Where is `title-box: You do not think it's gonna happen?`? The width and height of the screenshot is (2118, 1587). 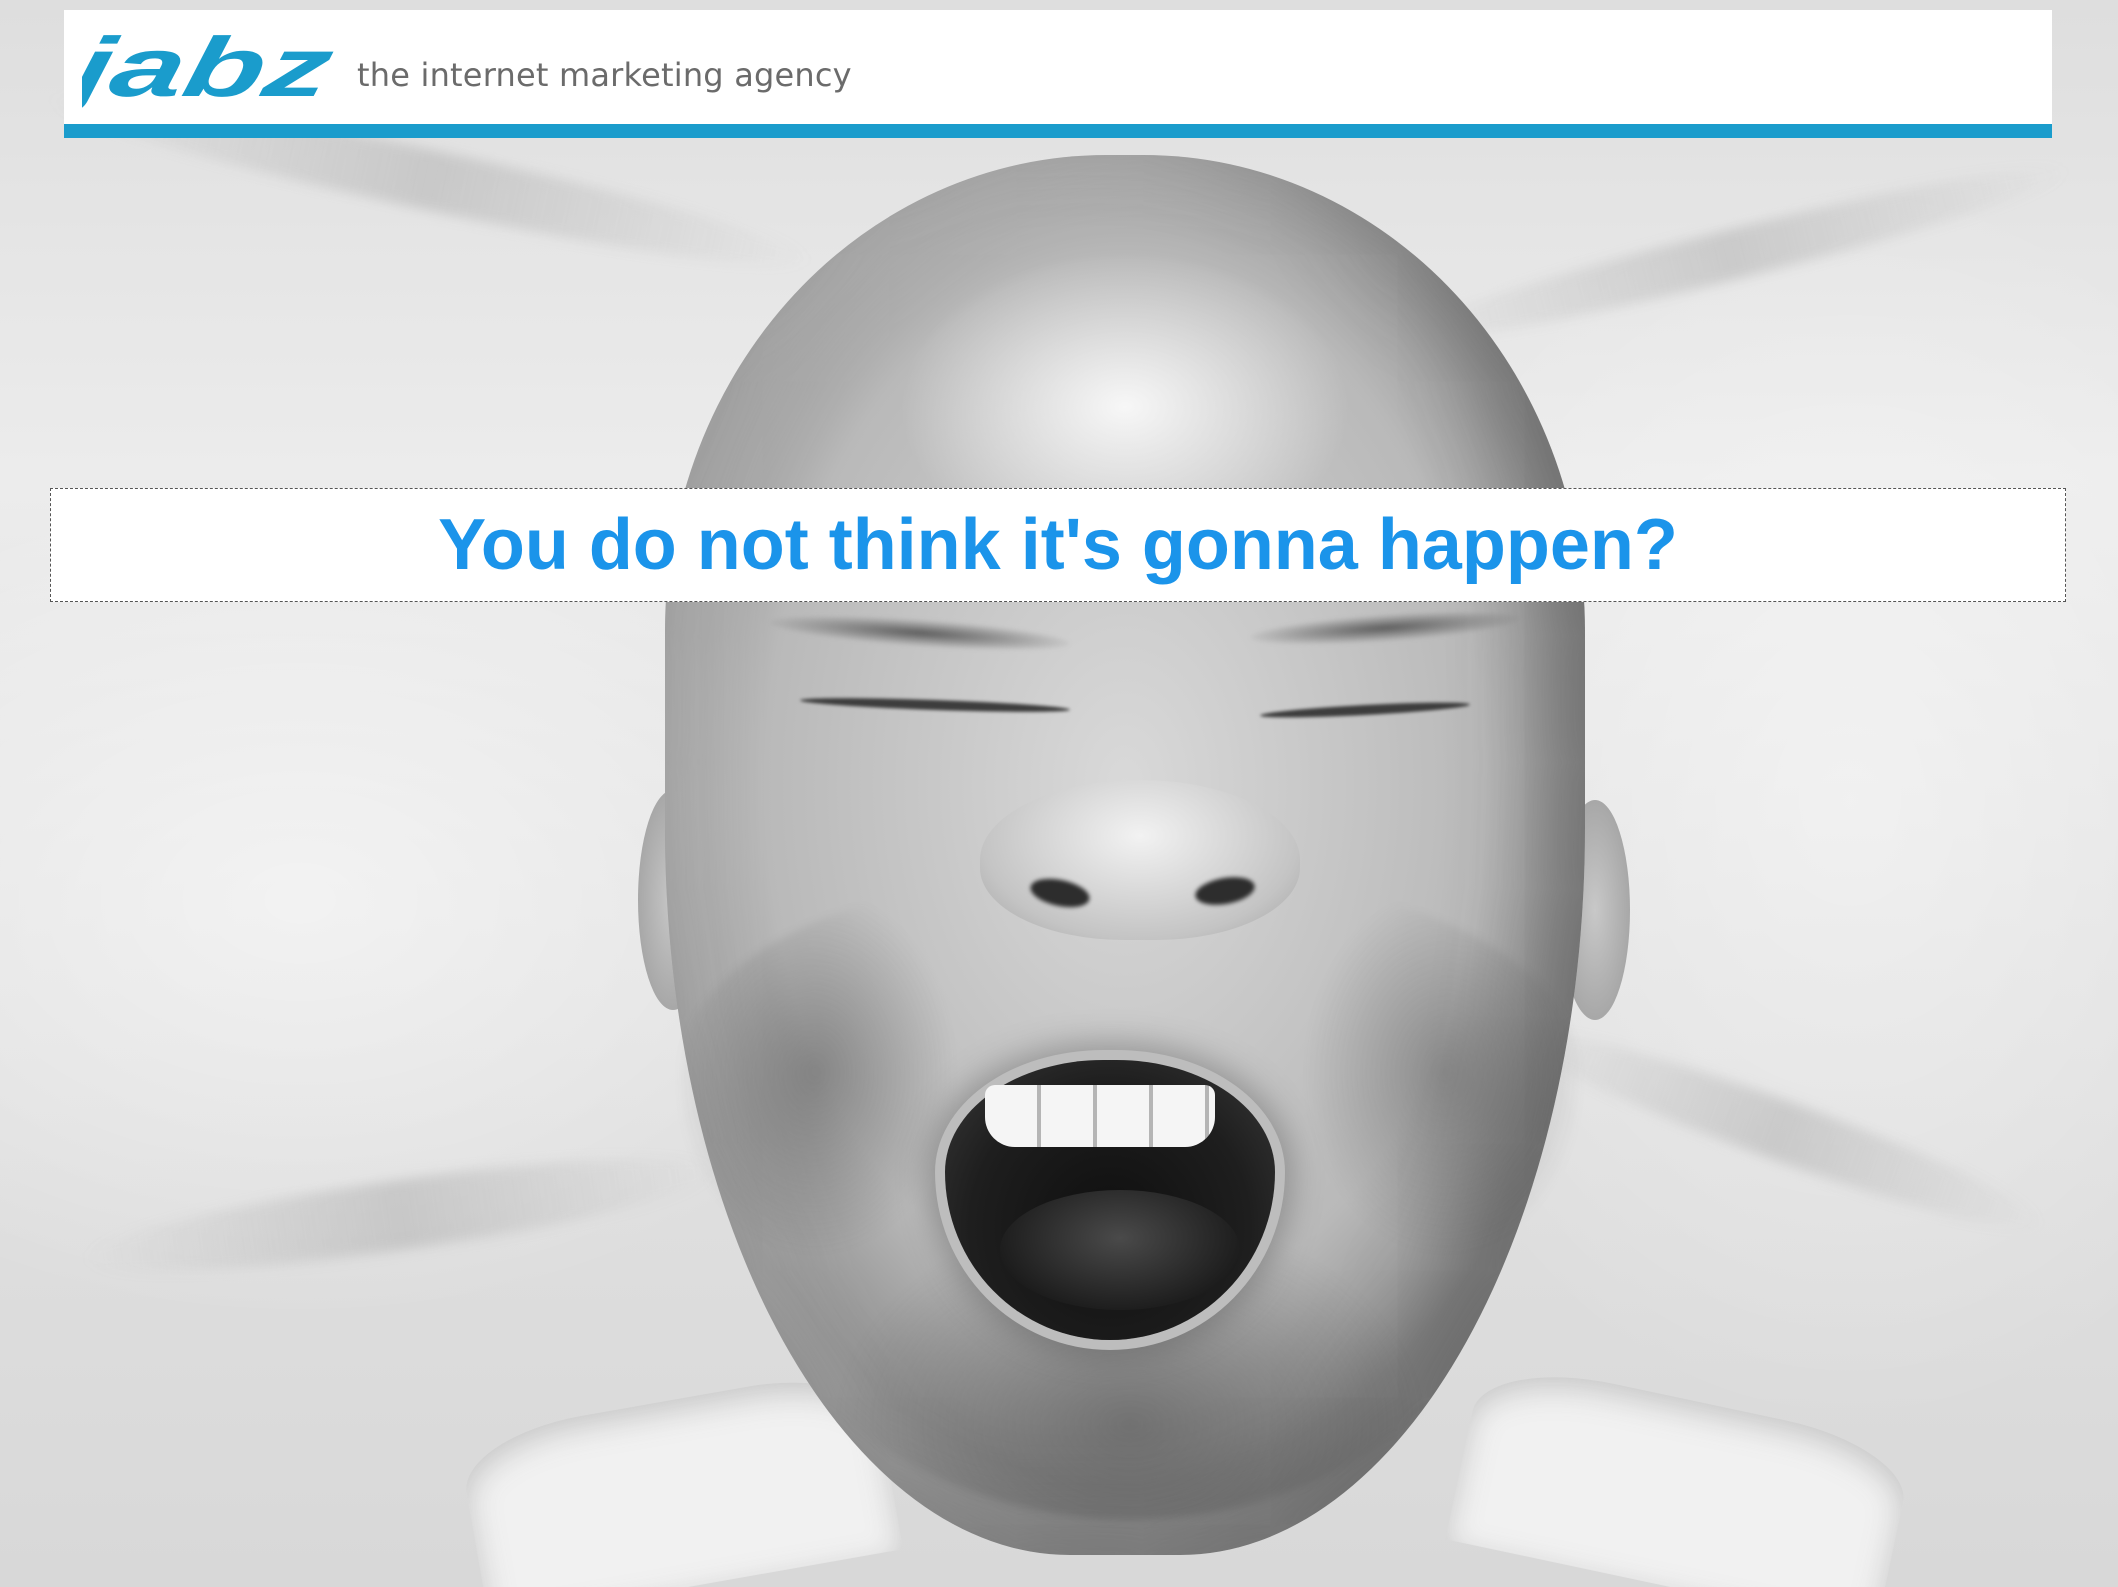 title-box: You do not think it's gonna happen? is located at coordinates (1058, 545).